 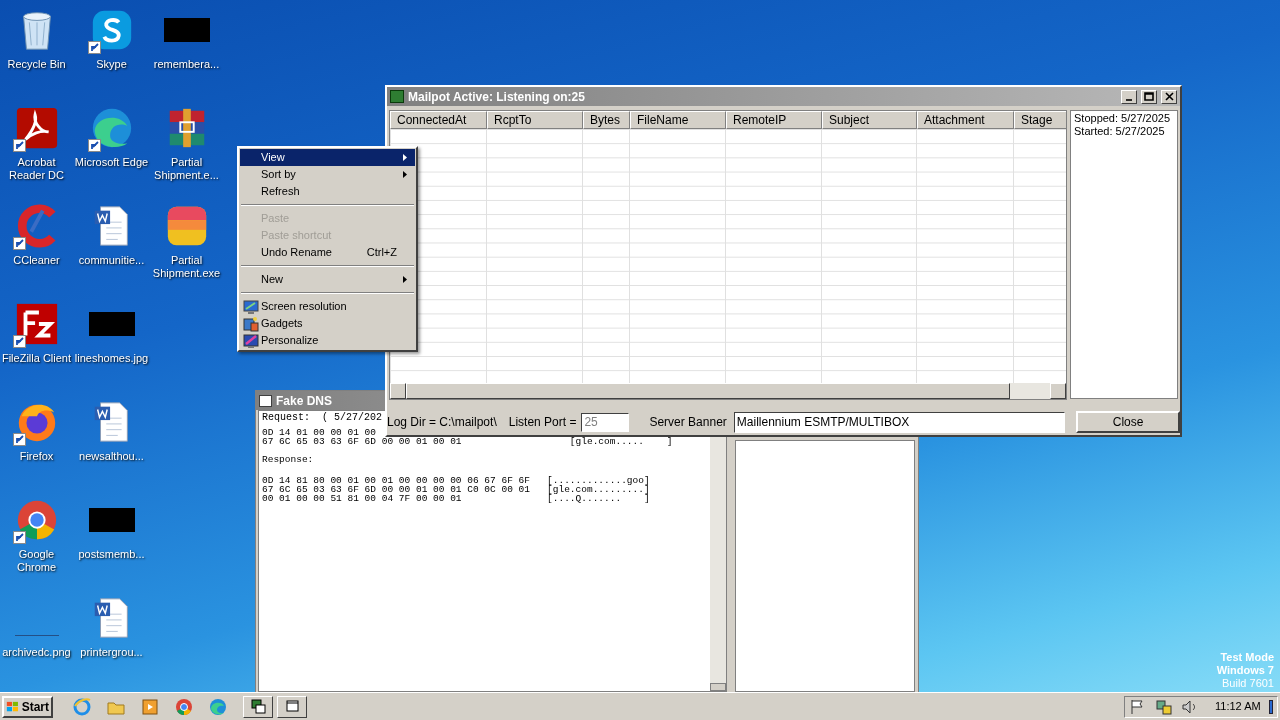 I want to click on menu-item: New, so click(x=327, y=279).